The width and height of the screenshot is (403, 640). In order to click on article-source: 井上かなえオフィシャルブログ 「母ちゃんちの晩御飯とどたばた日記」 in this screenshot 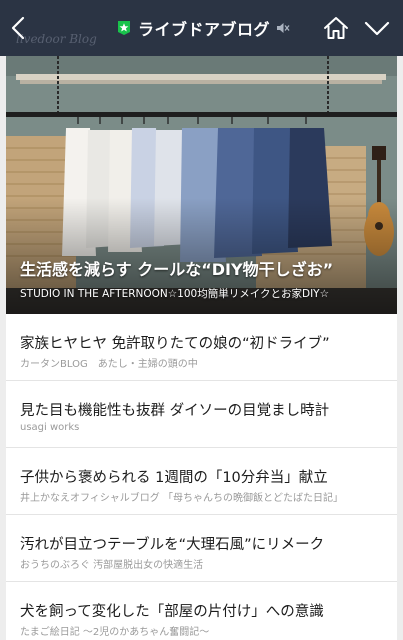, I will do `click(181, 498)`.